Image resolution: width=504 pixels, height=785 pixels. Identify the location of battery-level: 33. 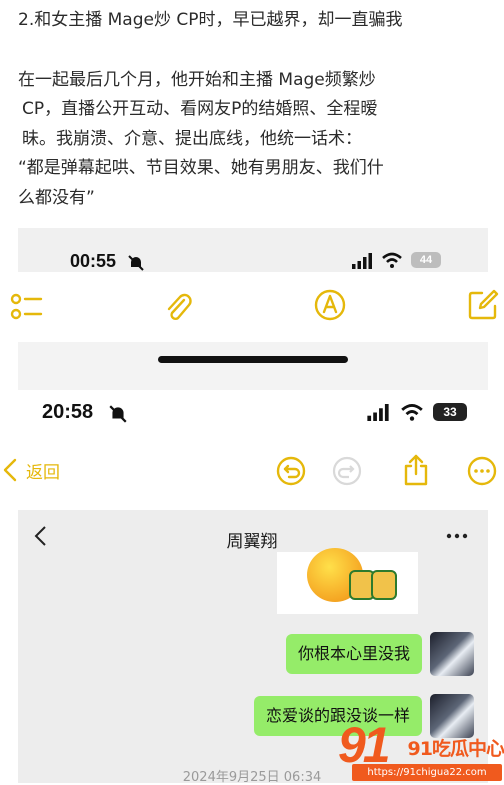
(450, 412).